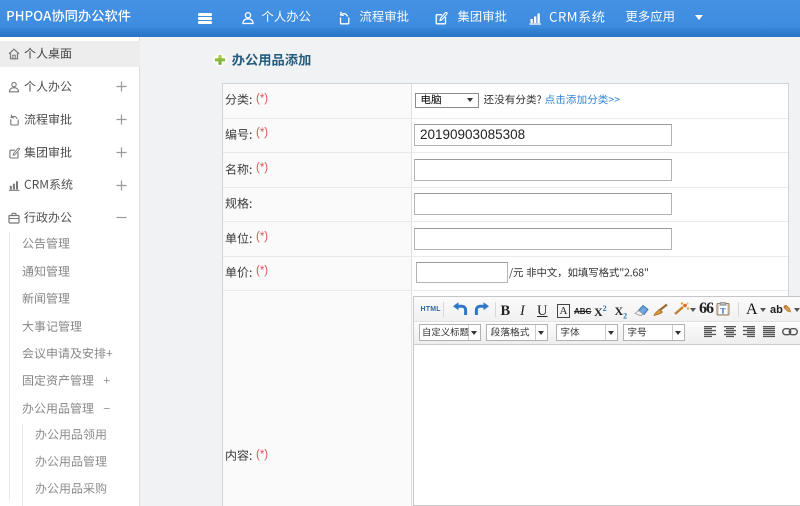  What do you see at coordinates (723, 311) in the screenshot?
I see `svg-text: T` at bounding box center [723, 311].